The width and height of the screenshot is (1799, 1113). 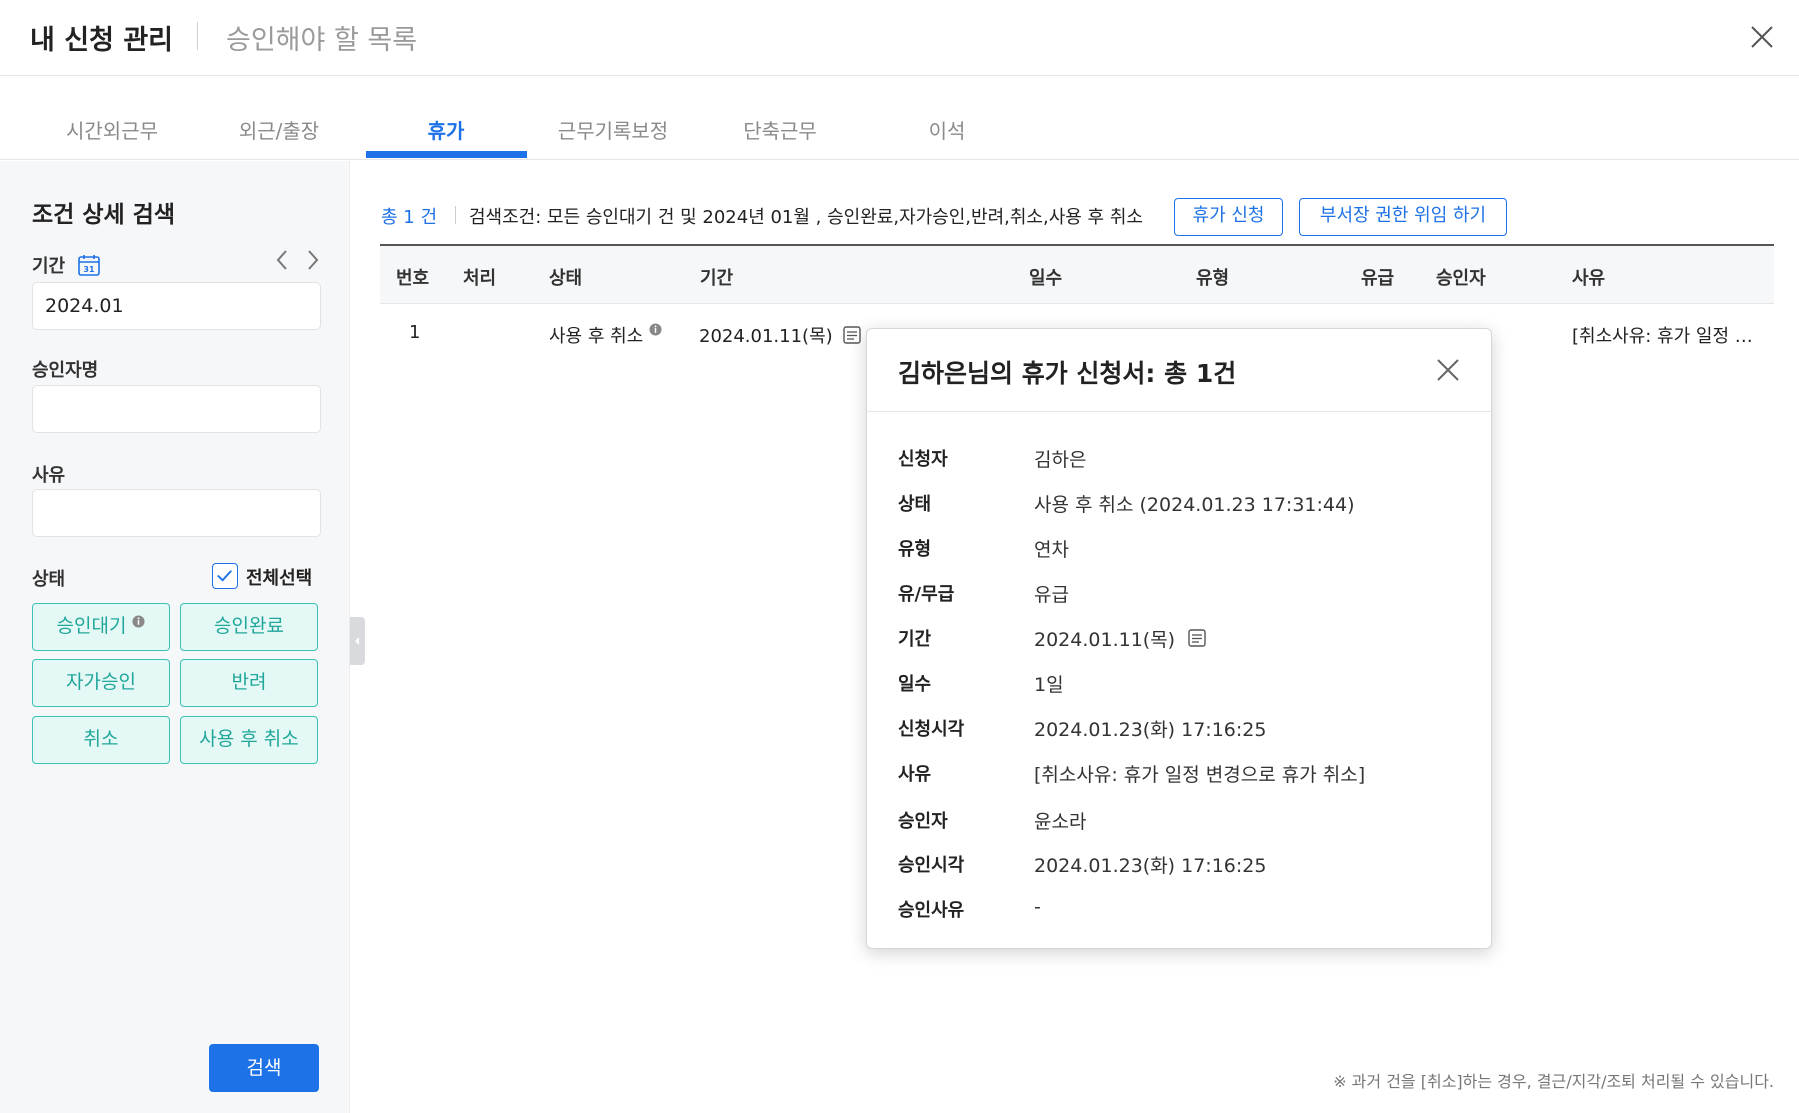 I want to click on row-status: 사용 후 취소, so click(x=605, y=335).